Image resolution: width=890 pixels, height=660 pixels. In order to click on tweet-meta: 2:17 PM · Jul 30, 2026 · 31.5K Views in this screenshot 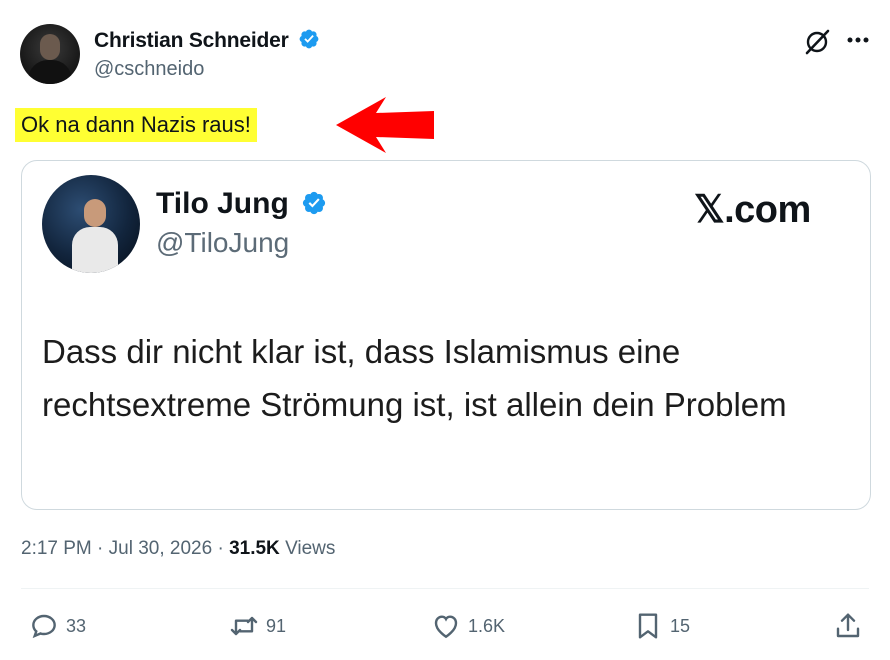, I will do `click(178, 549)`.